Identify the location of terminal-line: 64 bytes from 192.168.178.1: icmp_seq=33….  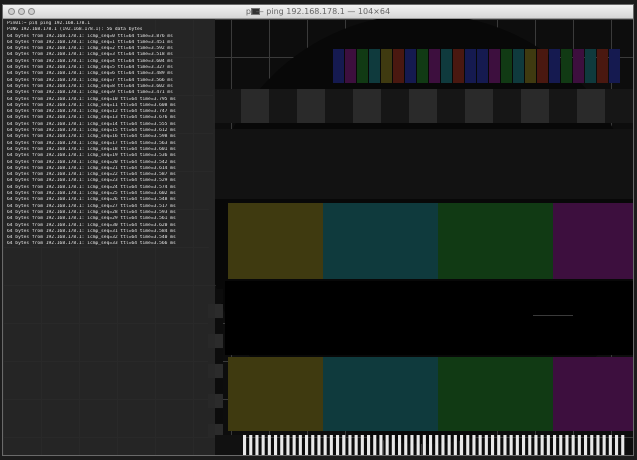
(91, 244).